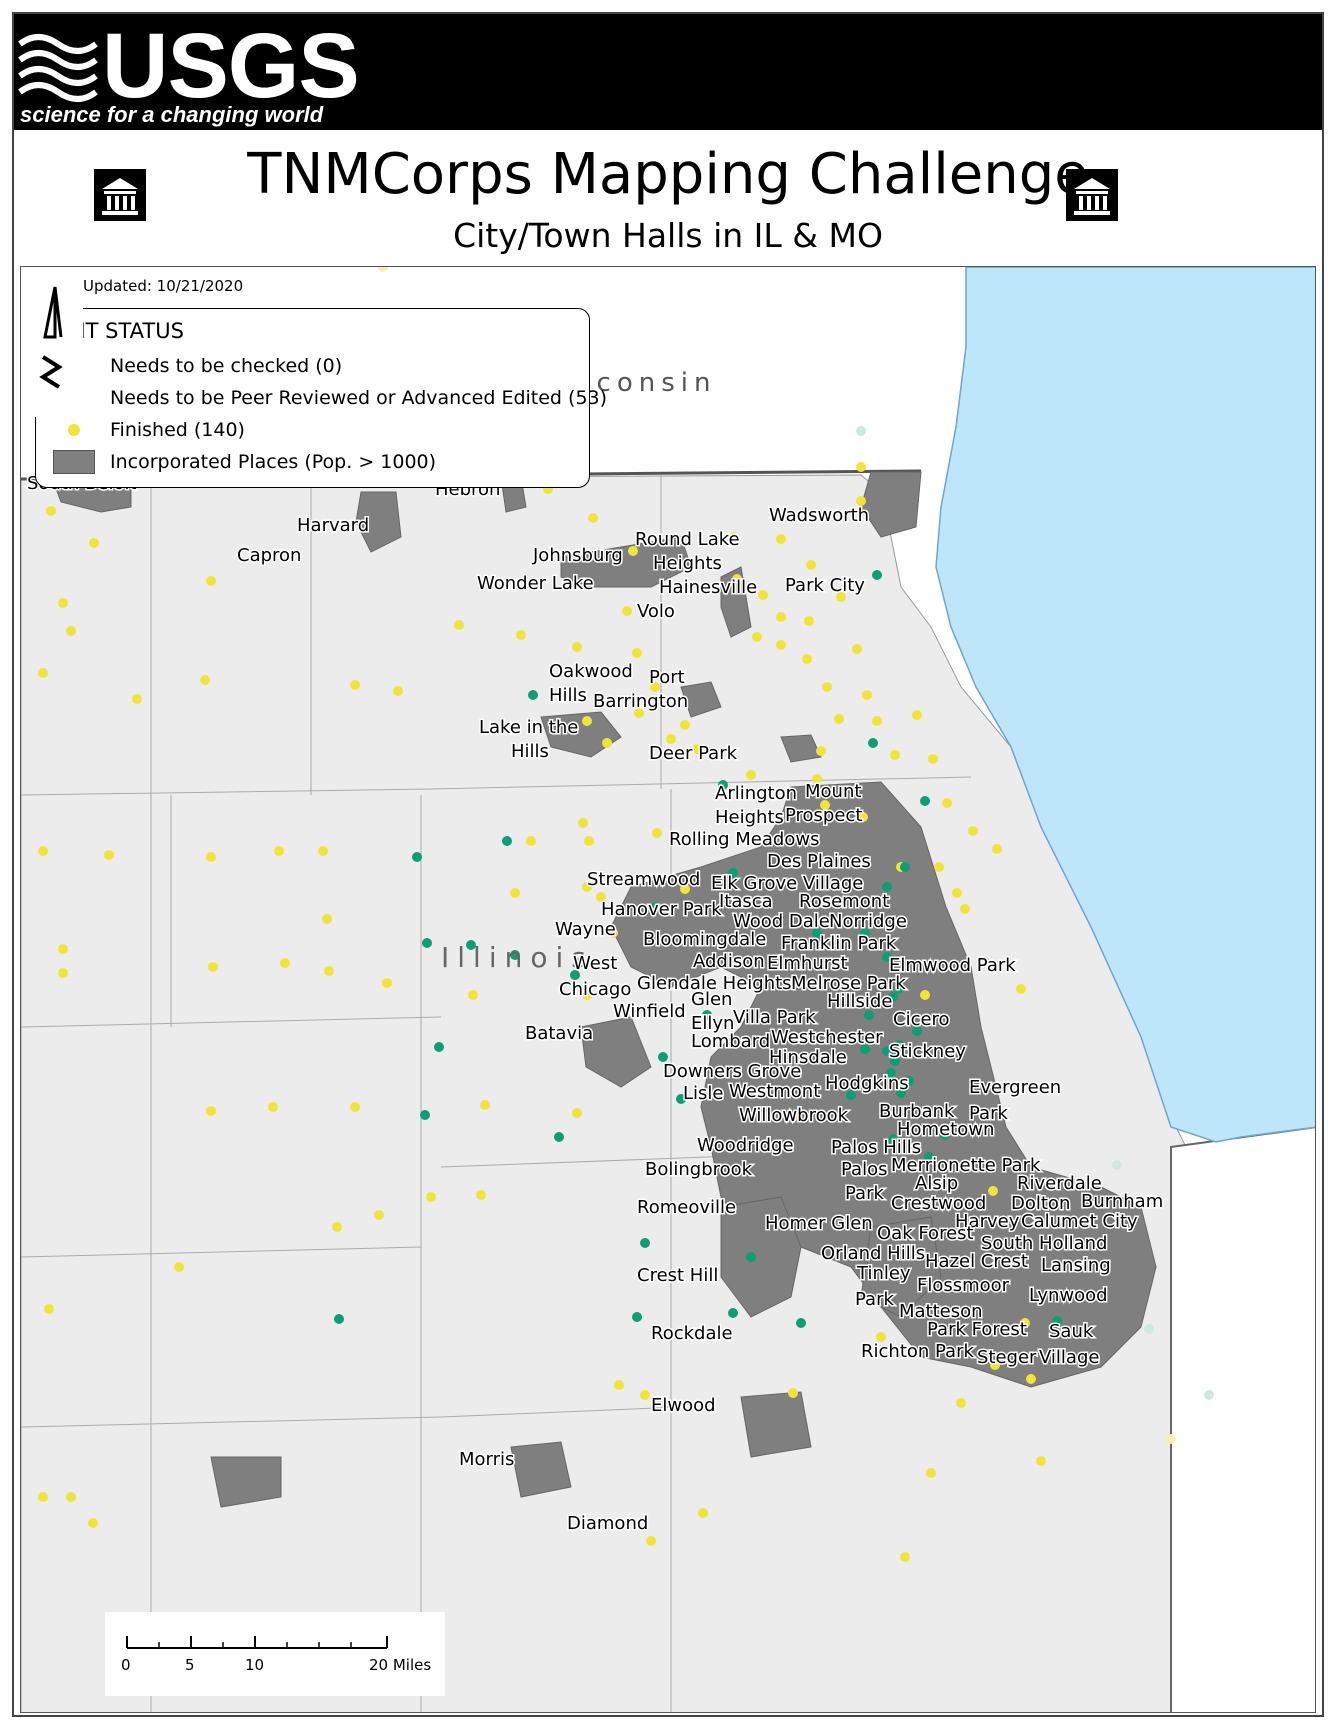  Describe the element at coordinates (595, 989) in the screenshot. I see `place-label: Chicago` at that location.